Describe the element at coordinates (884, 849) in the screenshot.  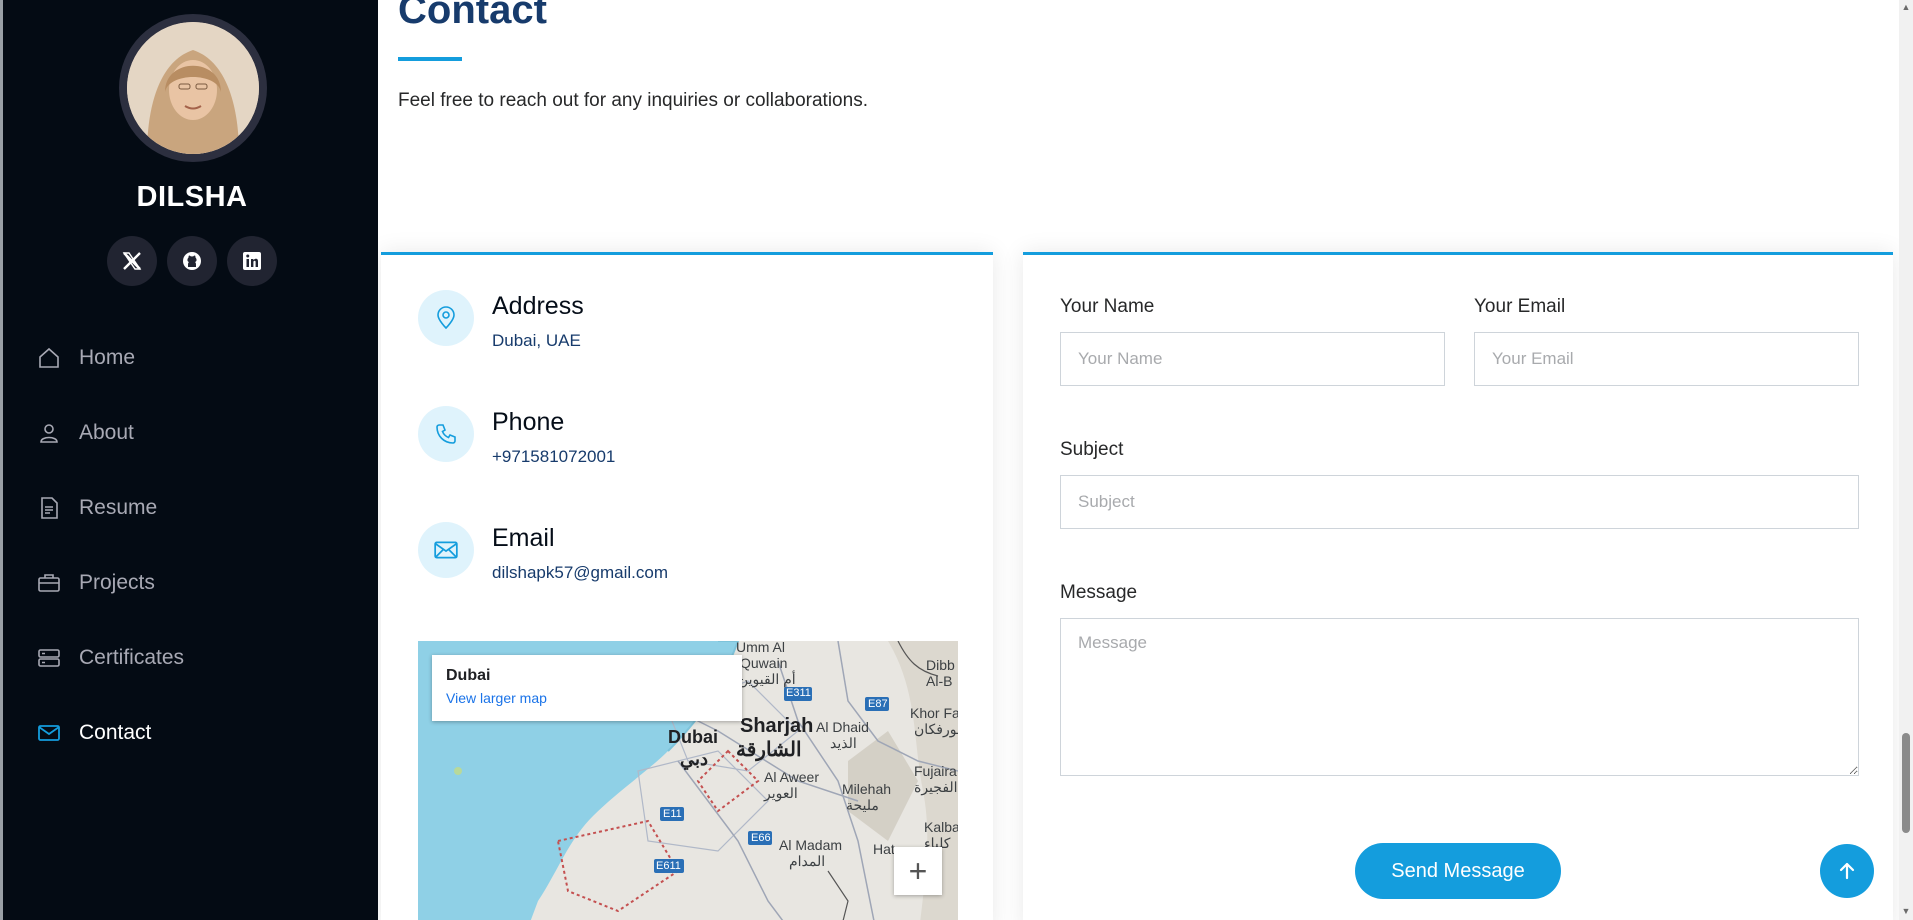
I see `map-label-hatta: Hat` at that location.